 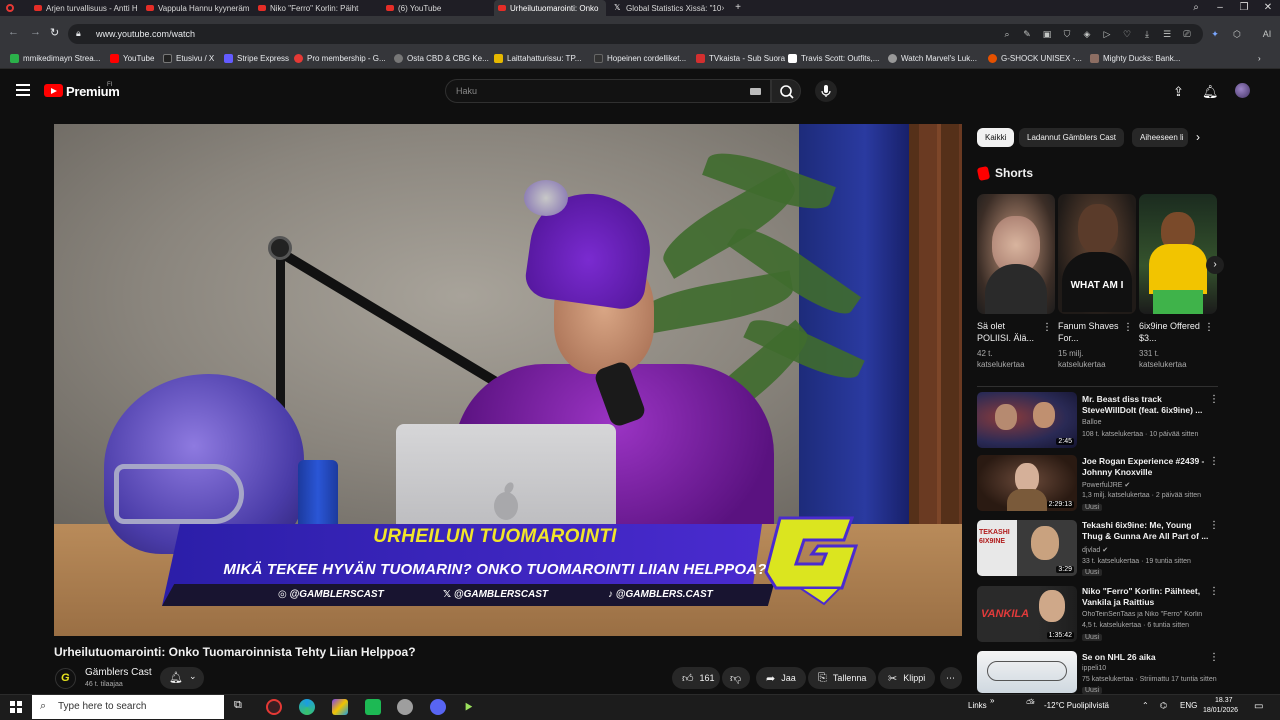 What do you see at coordinates (635, 34) in the screenshot?
I see `omnibox` at bounding box center [635, 34].